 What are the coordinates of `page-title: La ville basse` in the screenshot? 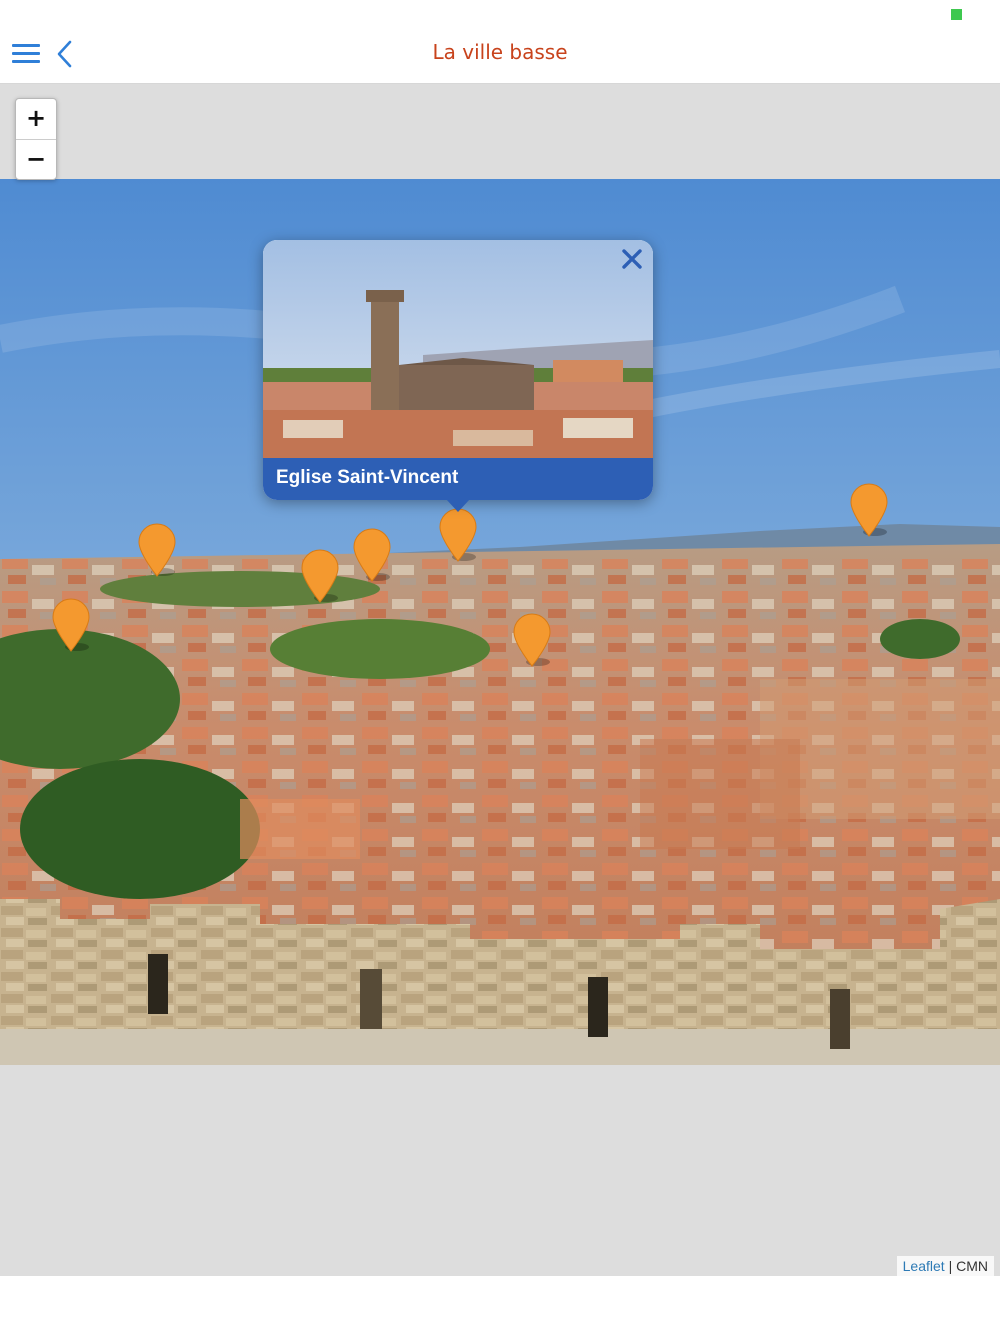 It's located at (500, 52).